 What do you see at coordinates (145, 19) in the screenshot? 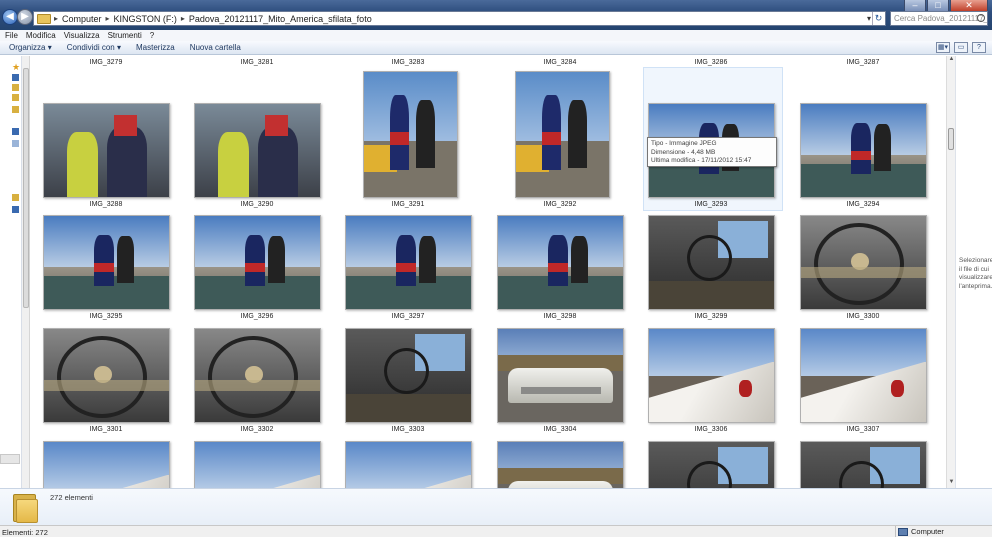
I see `breadcrumb-drive: KINGSTON (F:)` at bounding box center [145, 19].